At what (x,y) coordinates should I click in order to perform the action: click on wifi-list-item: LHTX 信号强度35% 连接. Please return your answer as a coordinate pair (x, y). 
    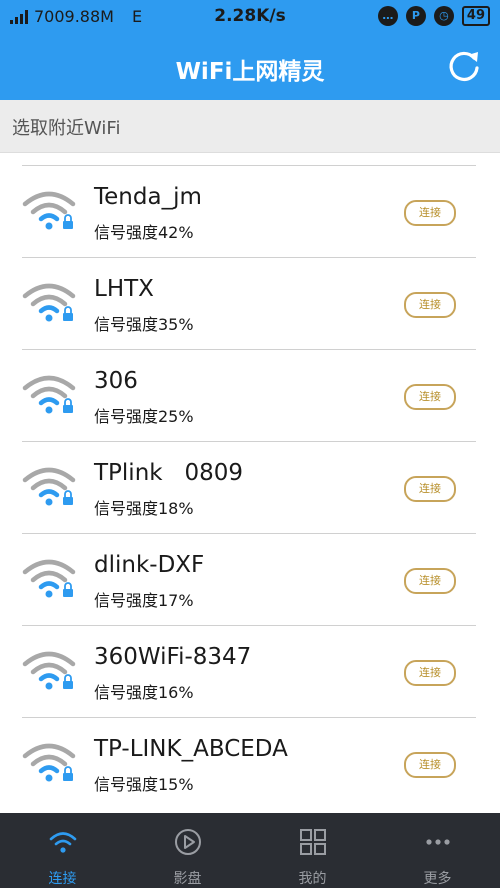
    Looking at the image, I should click on (249, 303).